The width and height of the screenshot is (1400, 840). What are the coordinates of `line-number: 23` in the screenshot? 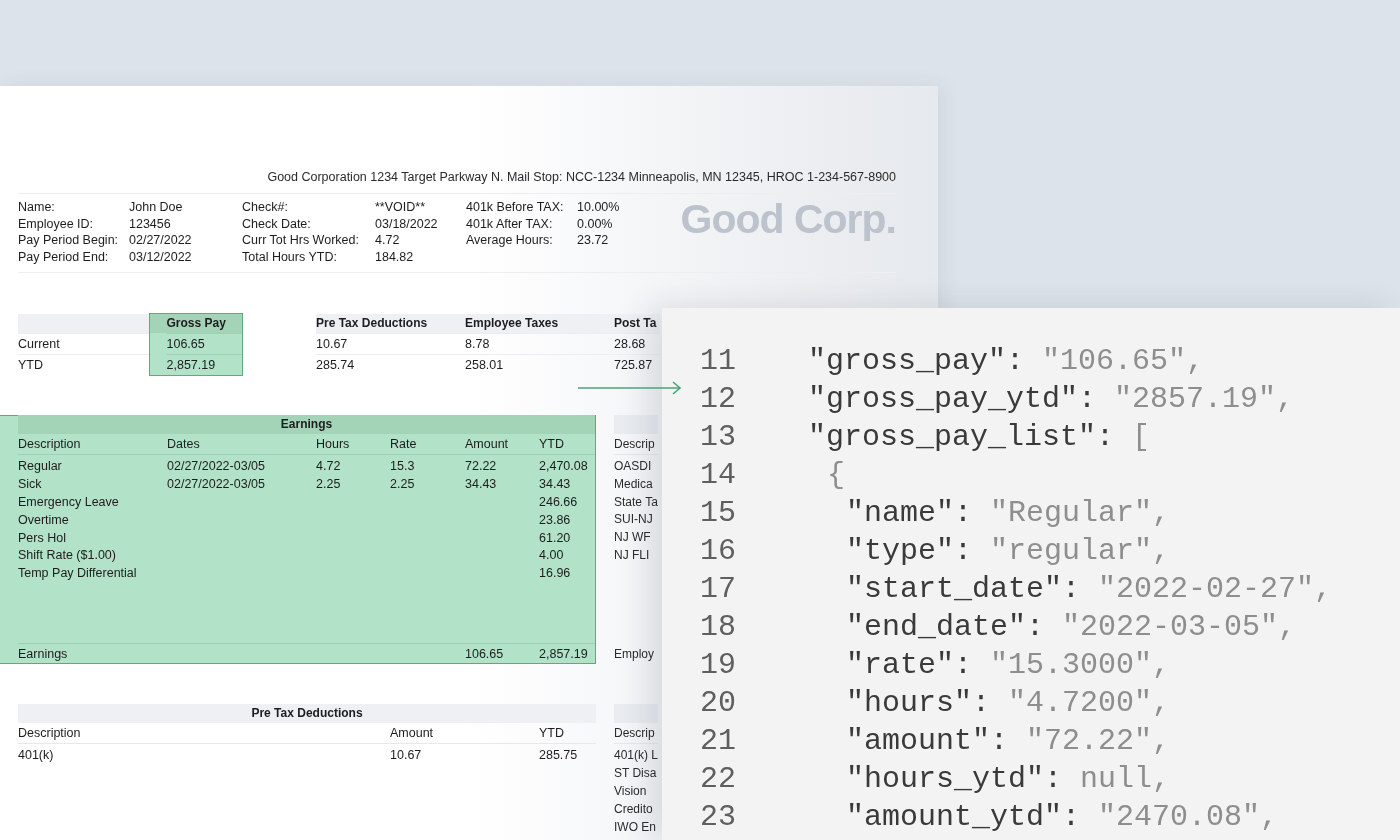 It's located at (718, 817).